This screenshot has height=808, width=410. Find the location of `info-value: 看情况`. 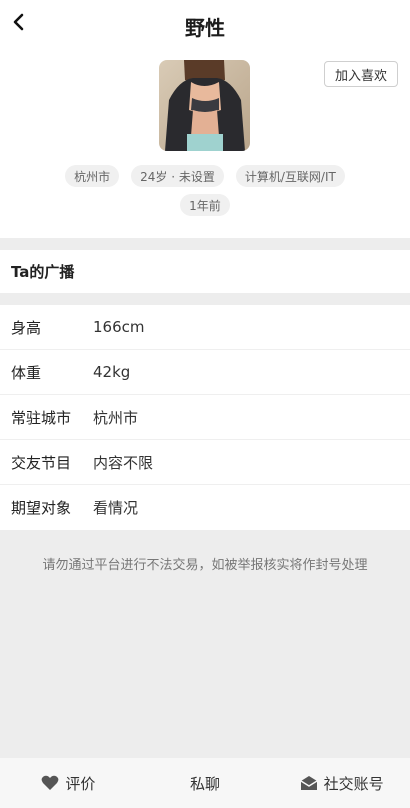

info-value: 看情况 is located at coordinates (116, 508).